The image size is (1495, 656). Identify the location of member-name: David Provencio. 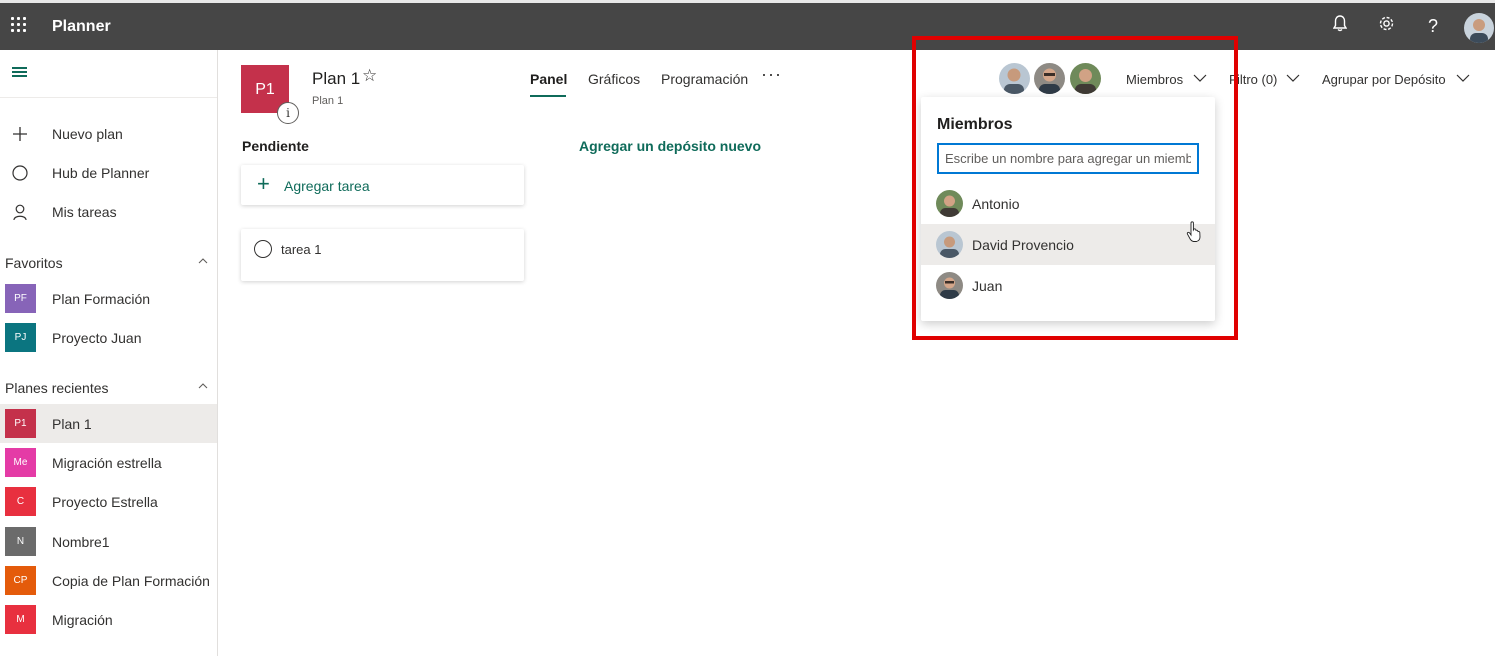
(1023, 245).